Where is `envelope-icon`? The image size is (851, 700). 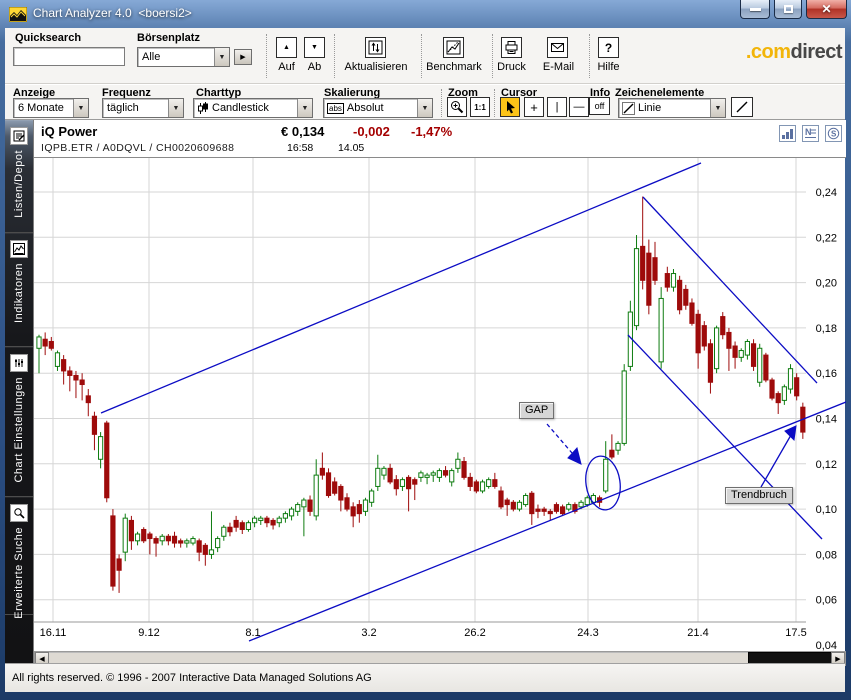 envelope-icon is located at coordinates (557, 47).